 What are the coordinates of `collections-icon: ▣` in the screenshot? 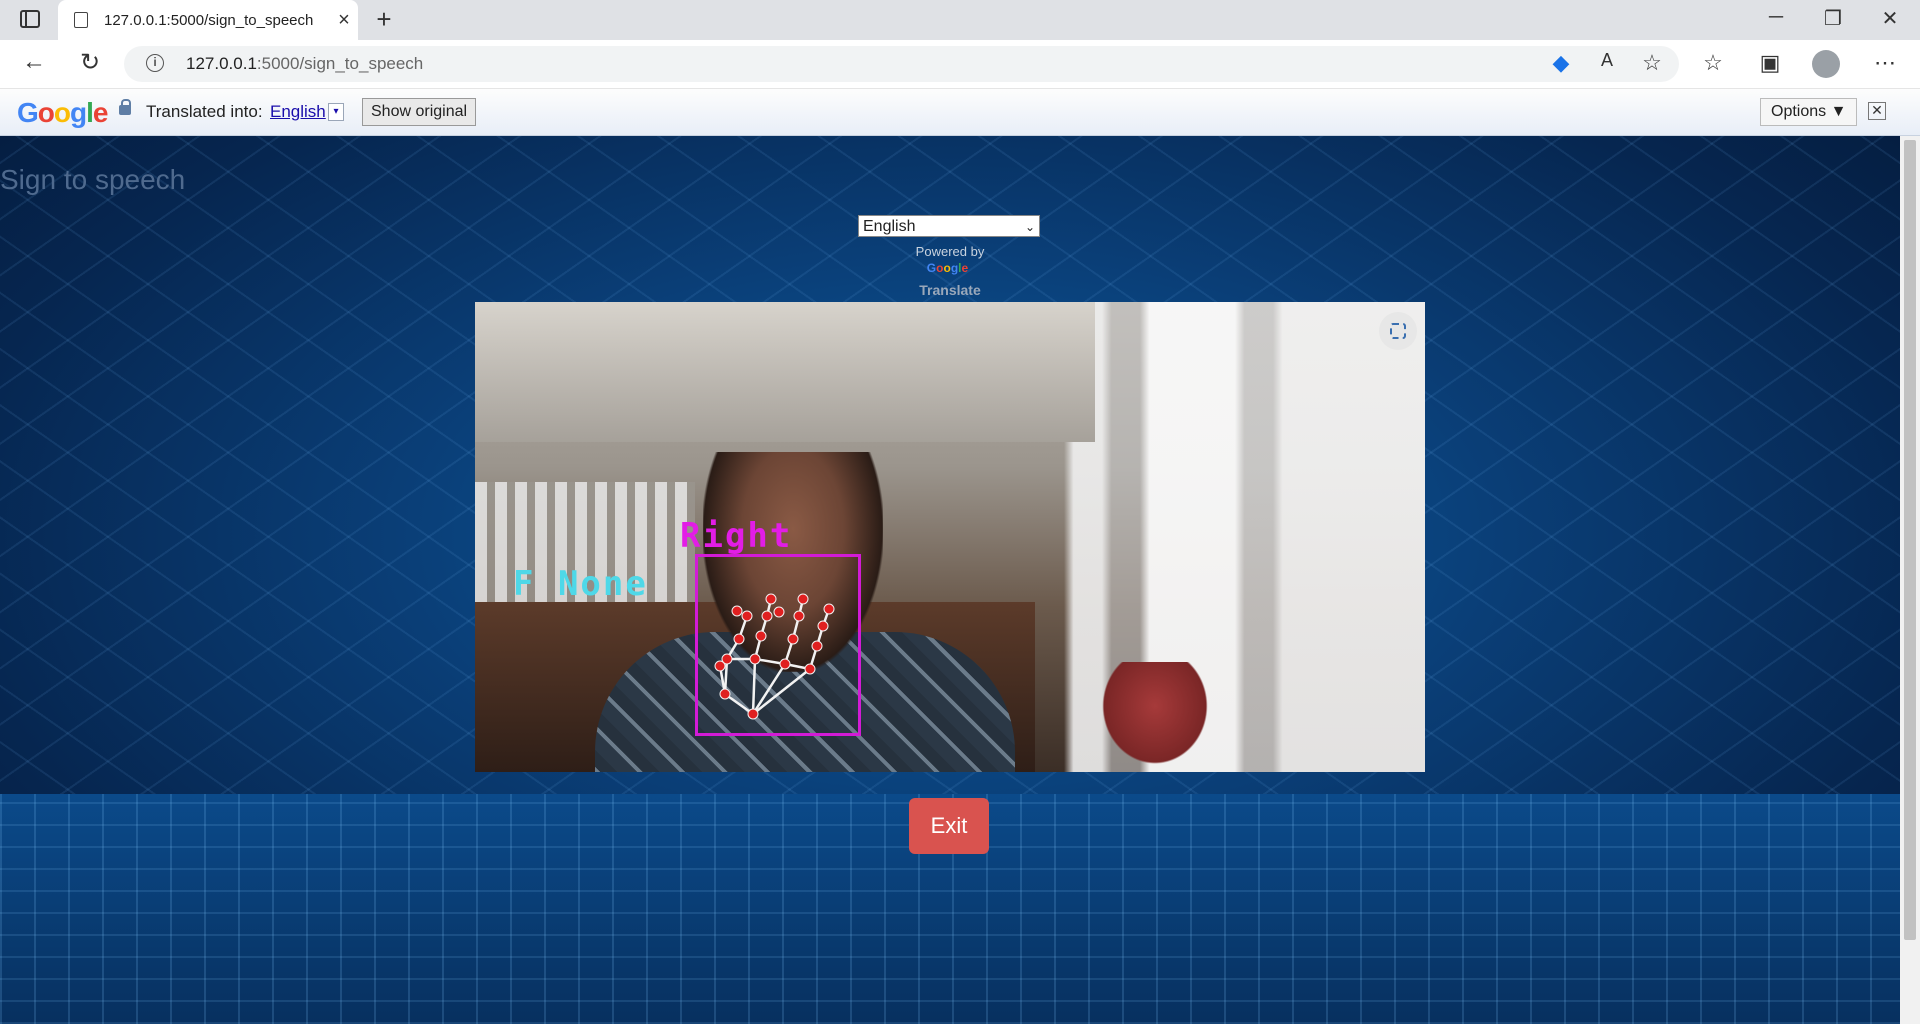 It's located at (1770, 63).